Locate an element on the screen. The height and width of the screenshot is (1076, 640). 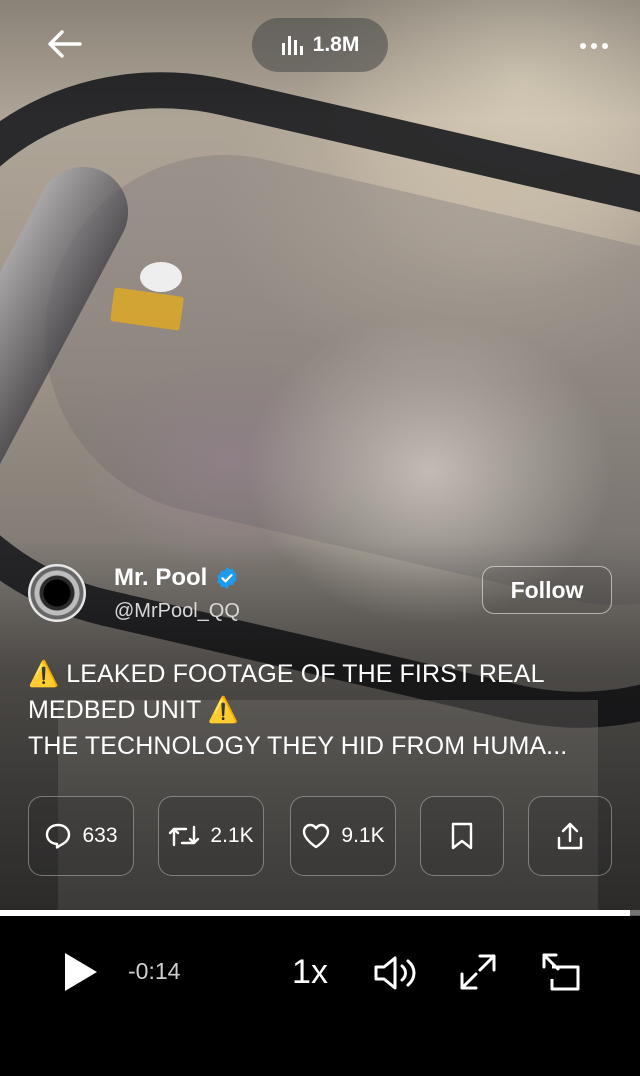
author-name-row: Mr. Pool is located at coordinates (176, 578).